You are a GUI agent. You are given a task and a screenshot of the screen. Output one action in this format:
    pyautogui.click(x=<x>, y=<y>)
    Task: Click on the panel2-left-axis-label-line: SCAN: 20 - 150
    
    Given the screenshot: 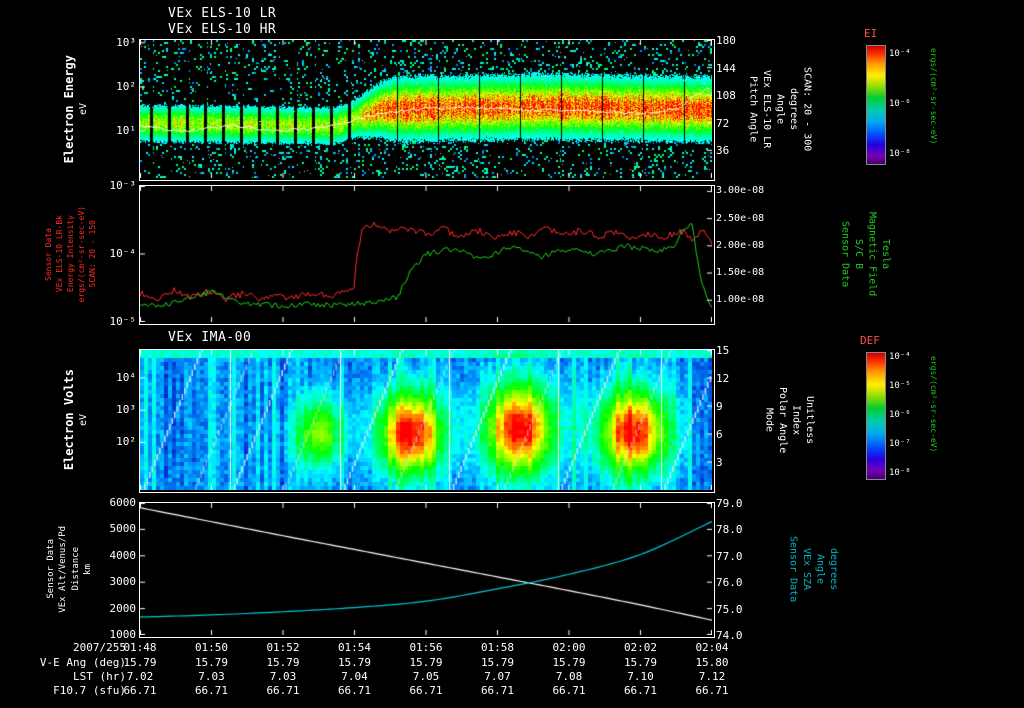 What is the action you would take?
    pyautogui.click(x=92, y=254)
    